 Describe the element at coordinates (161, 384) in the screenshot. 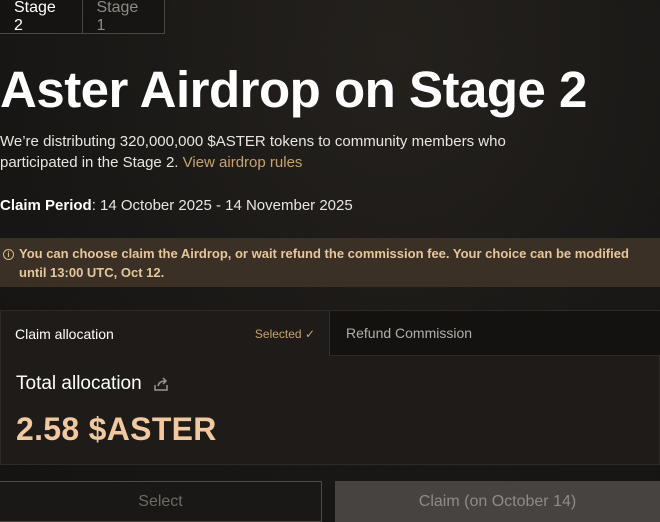

I see `share-icon` at that location.